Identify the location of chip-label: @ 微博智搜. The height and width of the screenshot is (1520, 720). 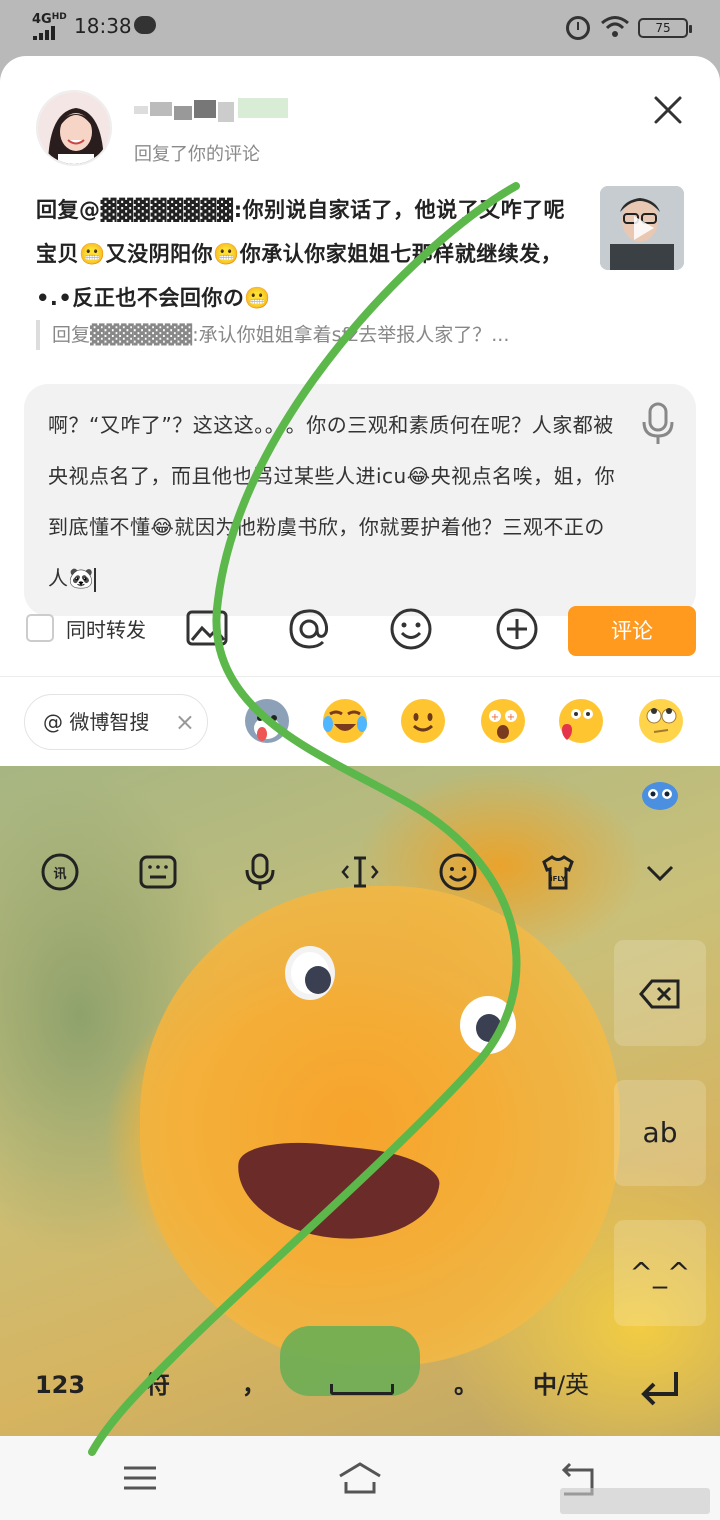
(96, 722).